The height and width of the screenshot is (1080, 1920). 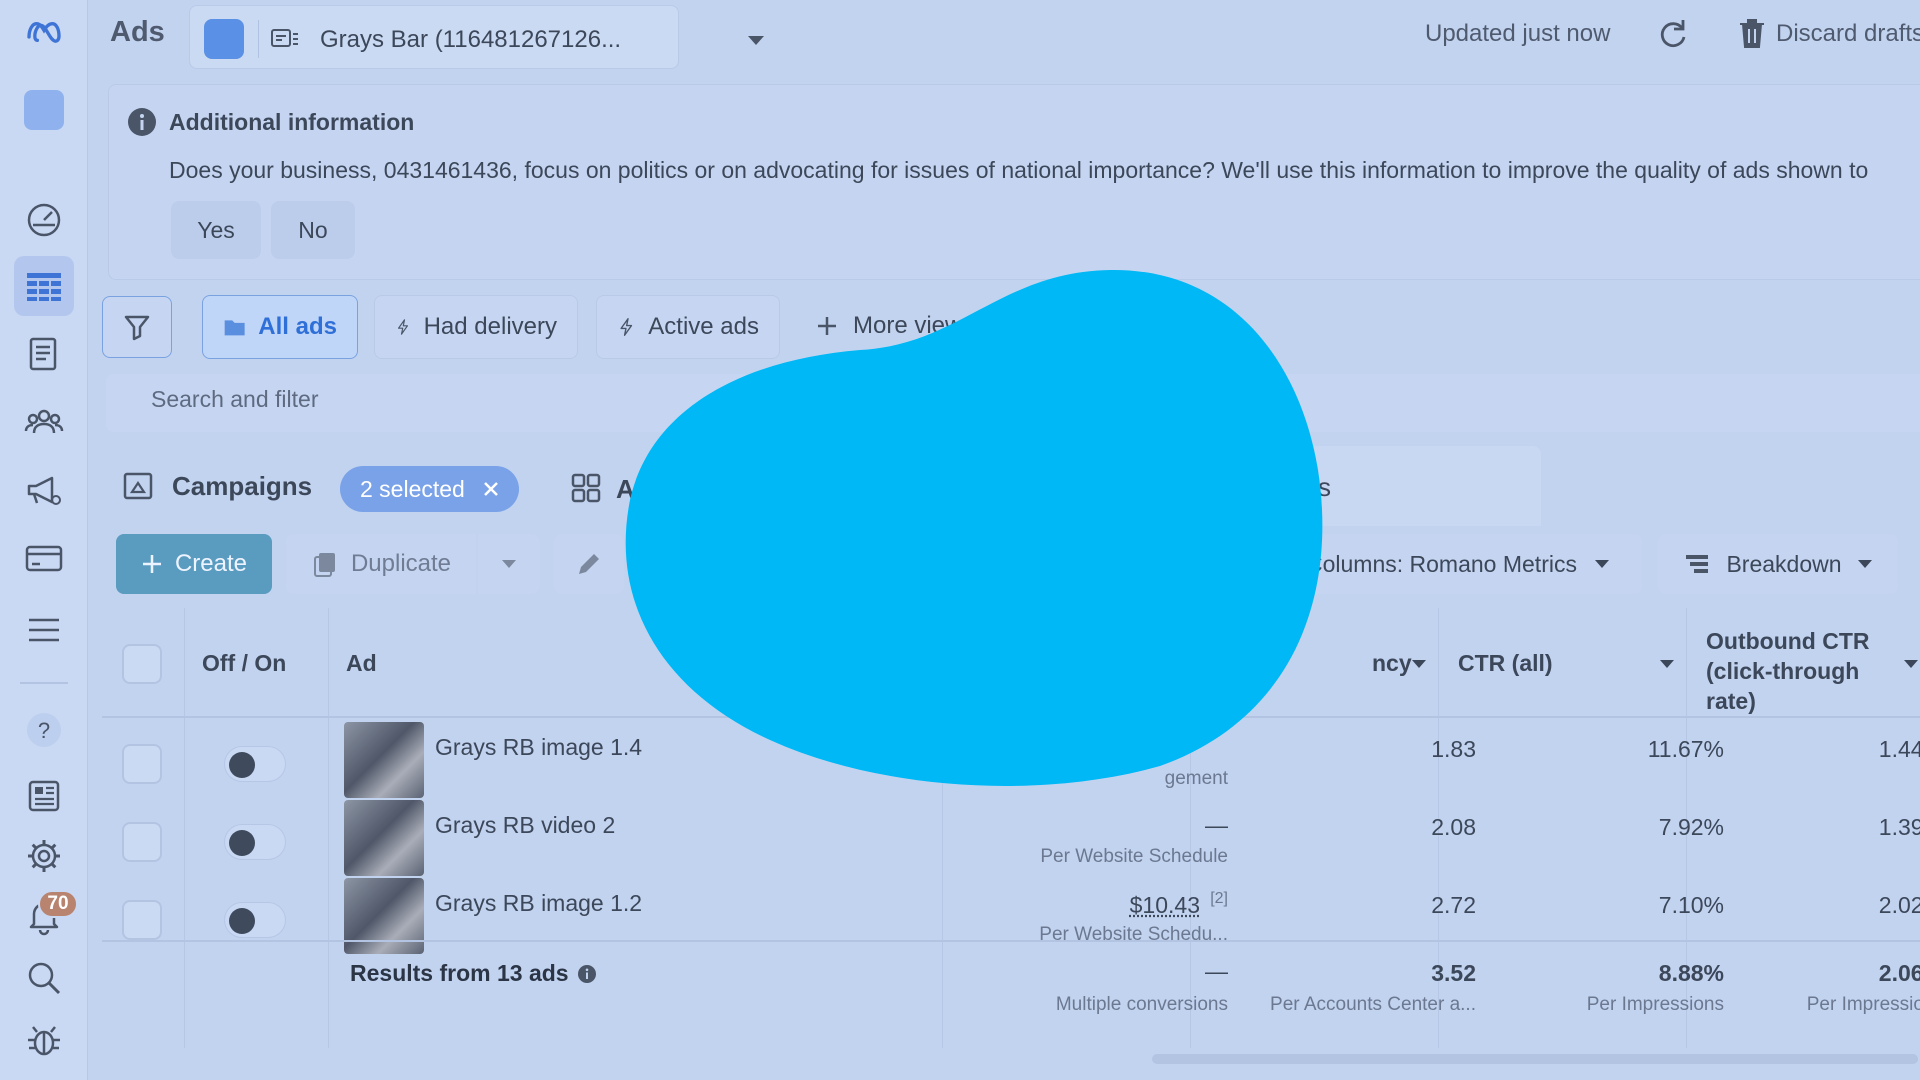 I want to click on duplicate-button: Duplicate, so click(x=381, y=564).